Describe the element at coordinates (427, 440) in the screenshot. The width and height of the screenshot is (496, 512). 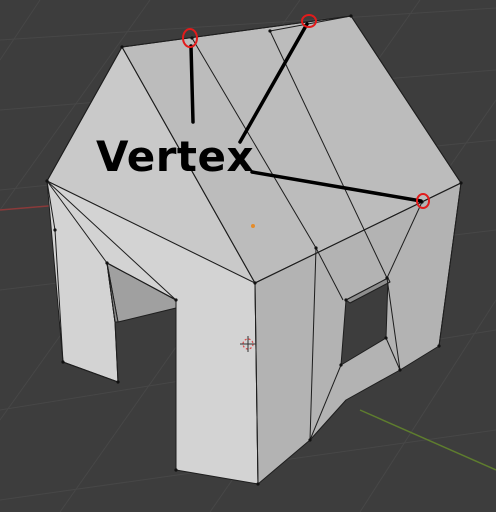
I see `grid-axis-y` at that location.